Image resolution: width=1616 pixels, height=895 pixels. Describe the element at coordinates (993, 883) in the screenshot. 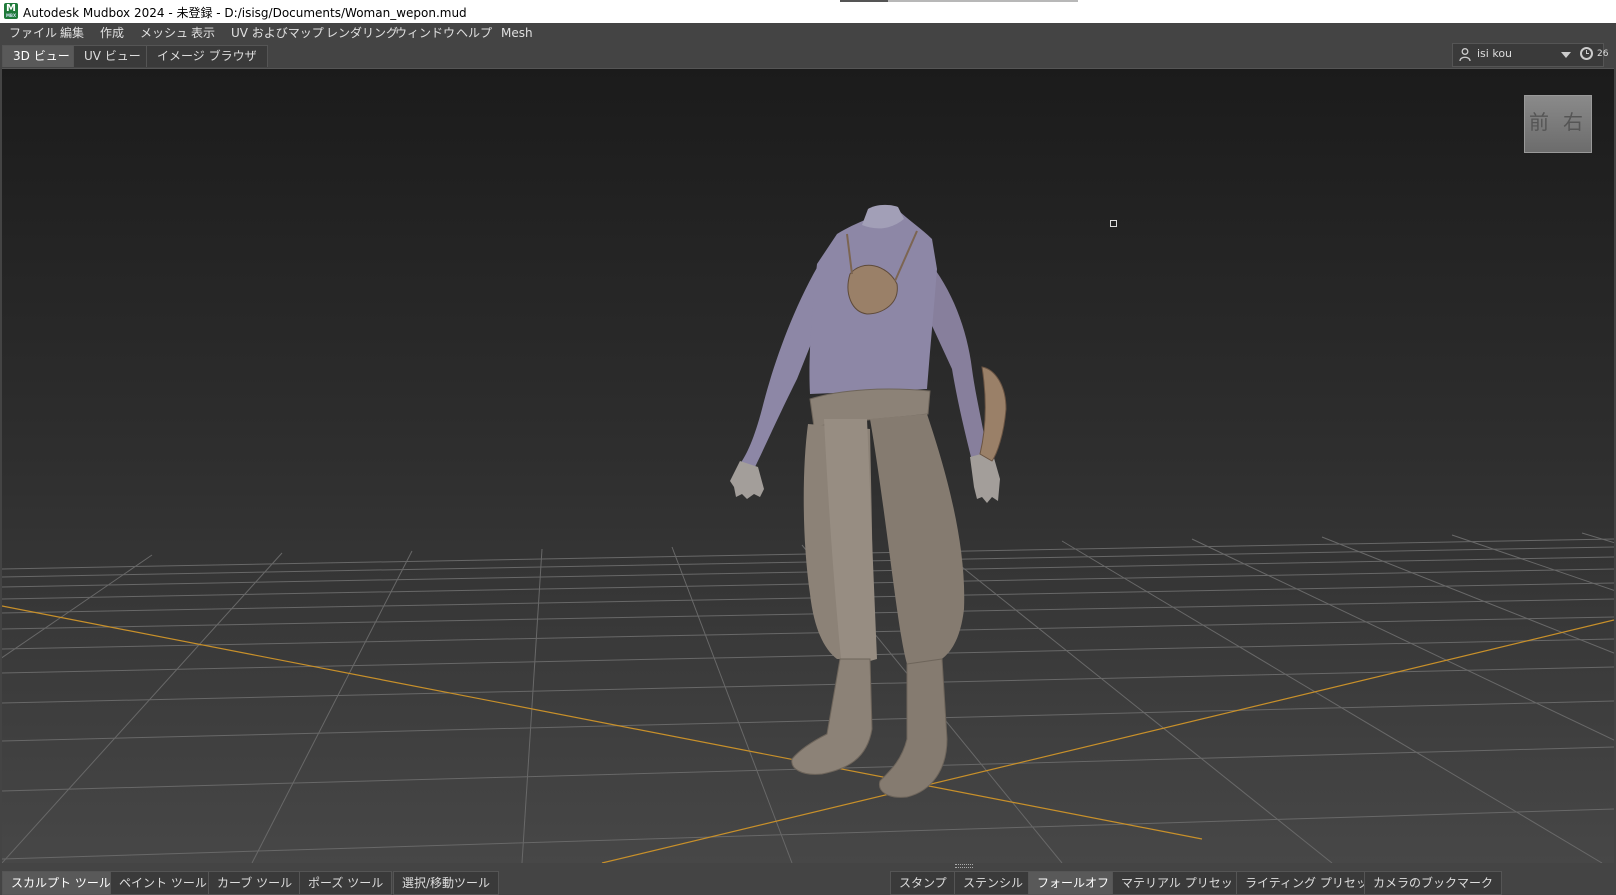

I see `tab-stencils: ステンシル` at that location.